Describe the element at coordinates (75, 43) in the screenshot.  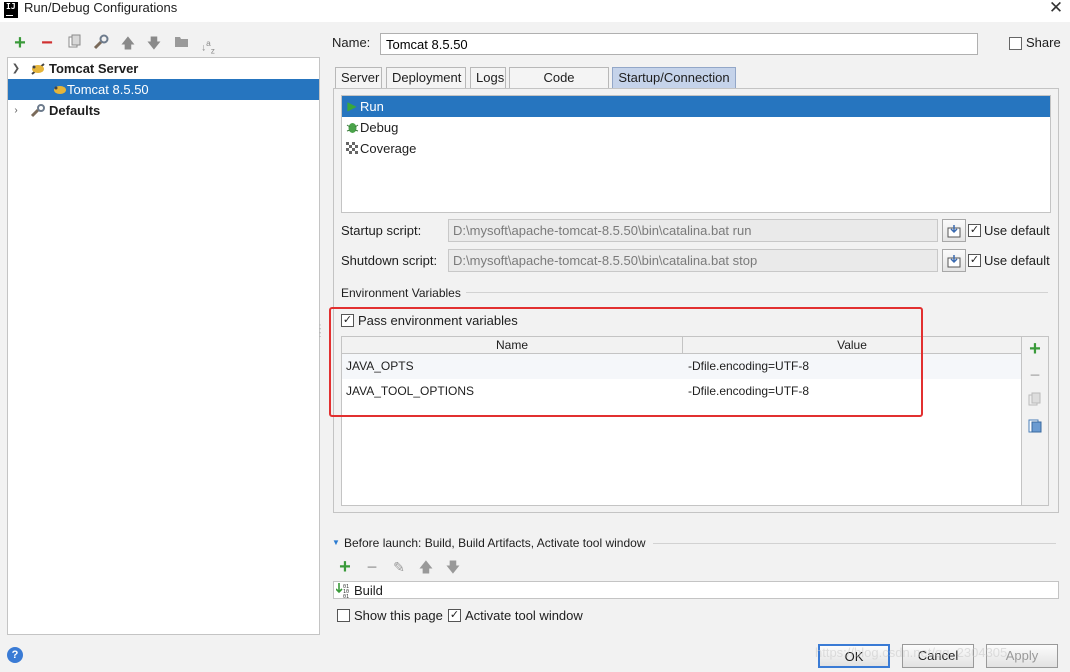
I see `copy-icon` at that location.